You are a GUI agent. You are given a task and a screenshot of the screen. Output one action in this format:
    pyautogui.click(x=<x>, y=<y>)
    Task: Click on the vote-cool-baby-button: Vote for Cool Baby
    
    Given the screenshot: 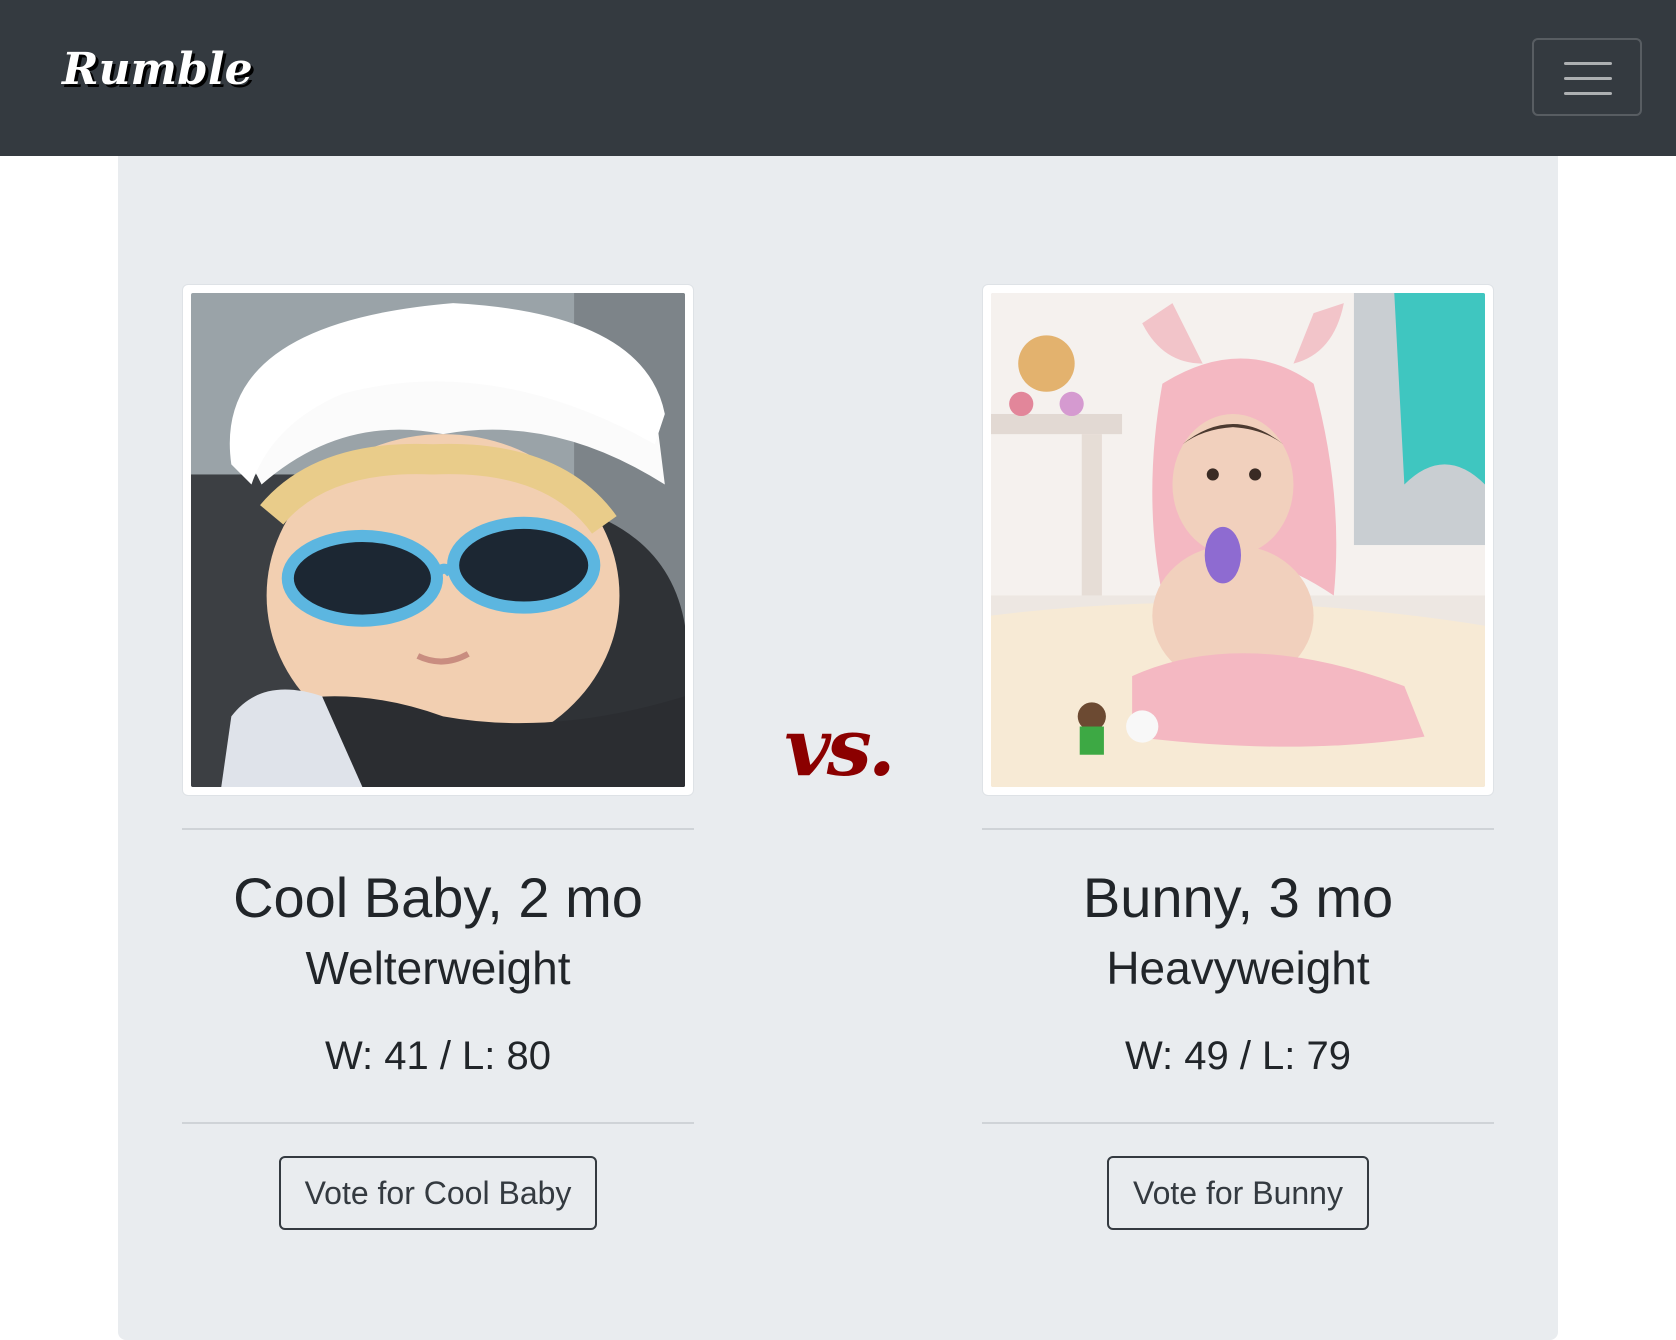 What is the action you would take?
    pyautogui.click(x=438, y=1193)
    